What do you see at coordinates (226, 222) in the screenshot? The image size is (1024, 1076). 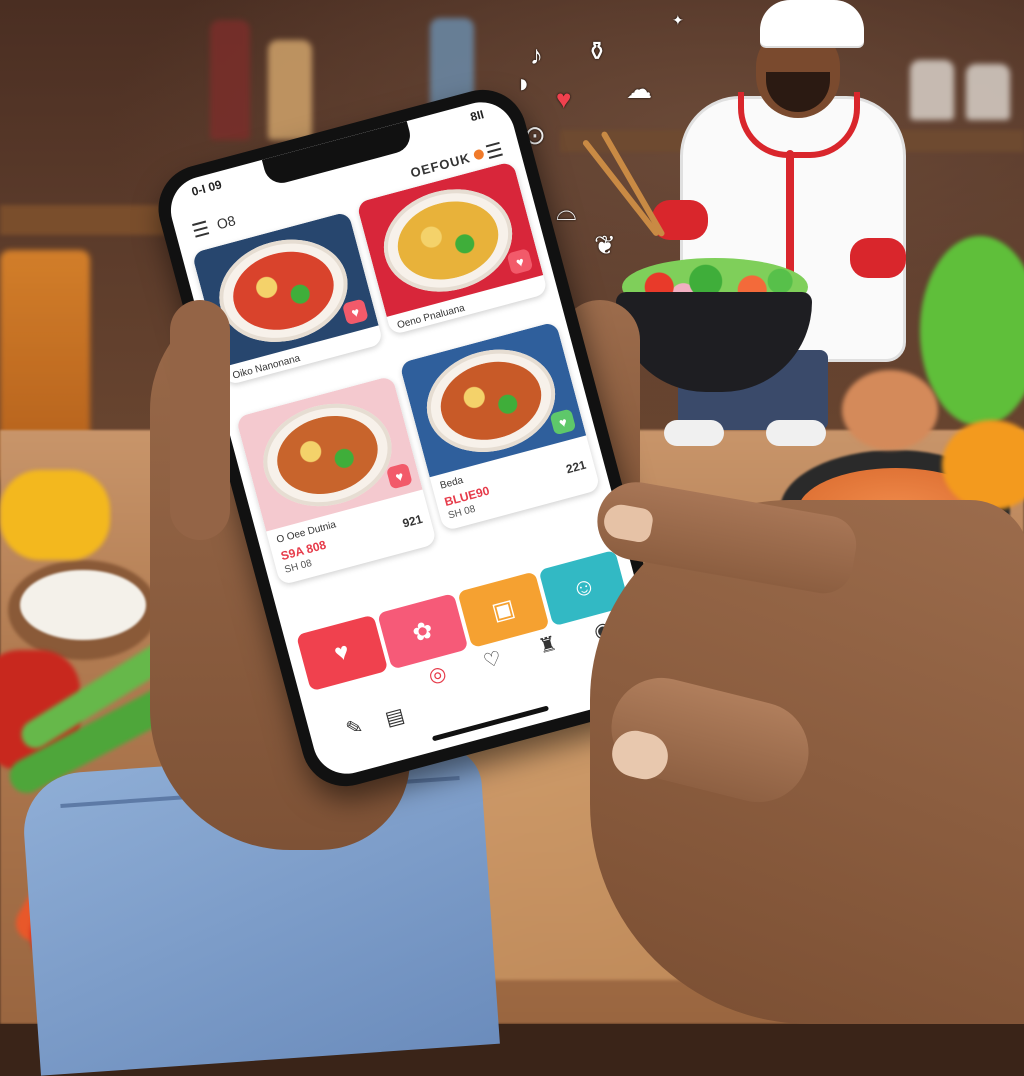 I see `header-label: O8` at bounding box center [226, 222].